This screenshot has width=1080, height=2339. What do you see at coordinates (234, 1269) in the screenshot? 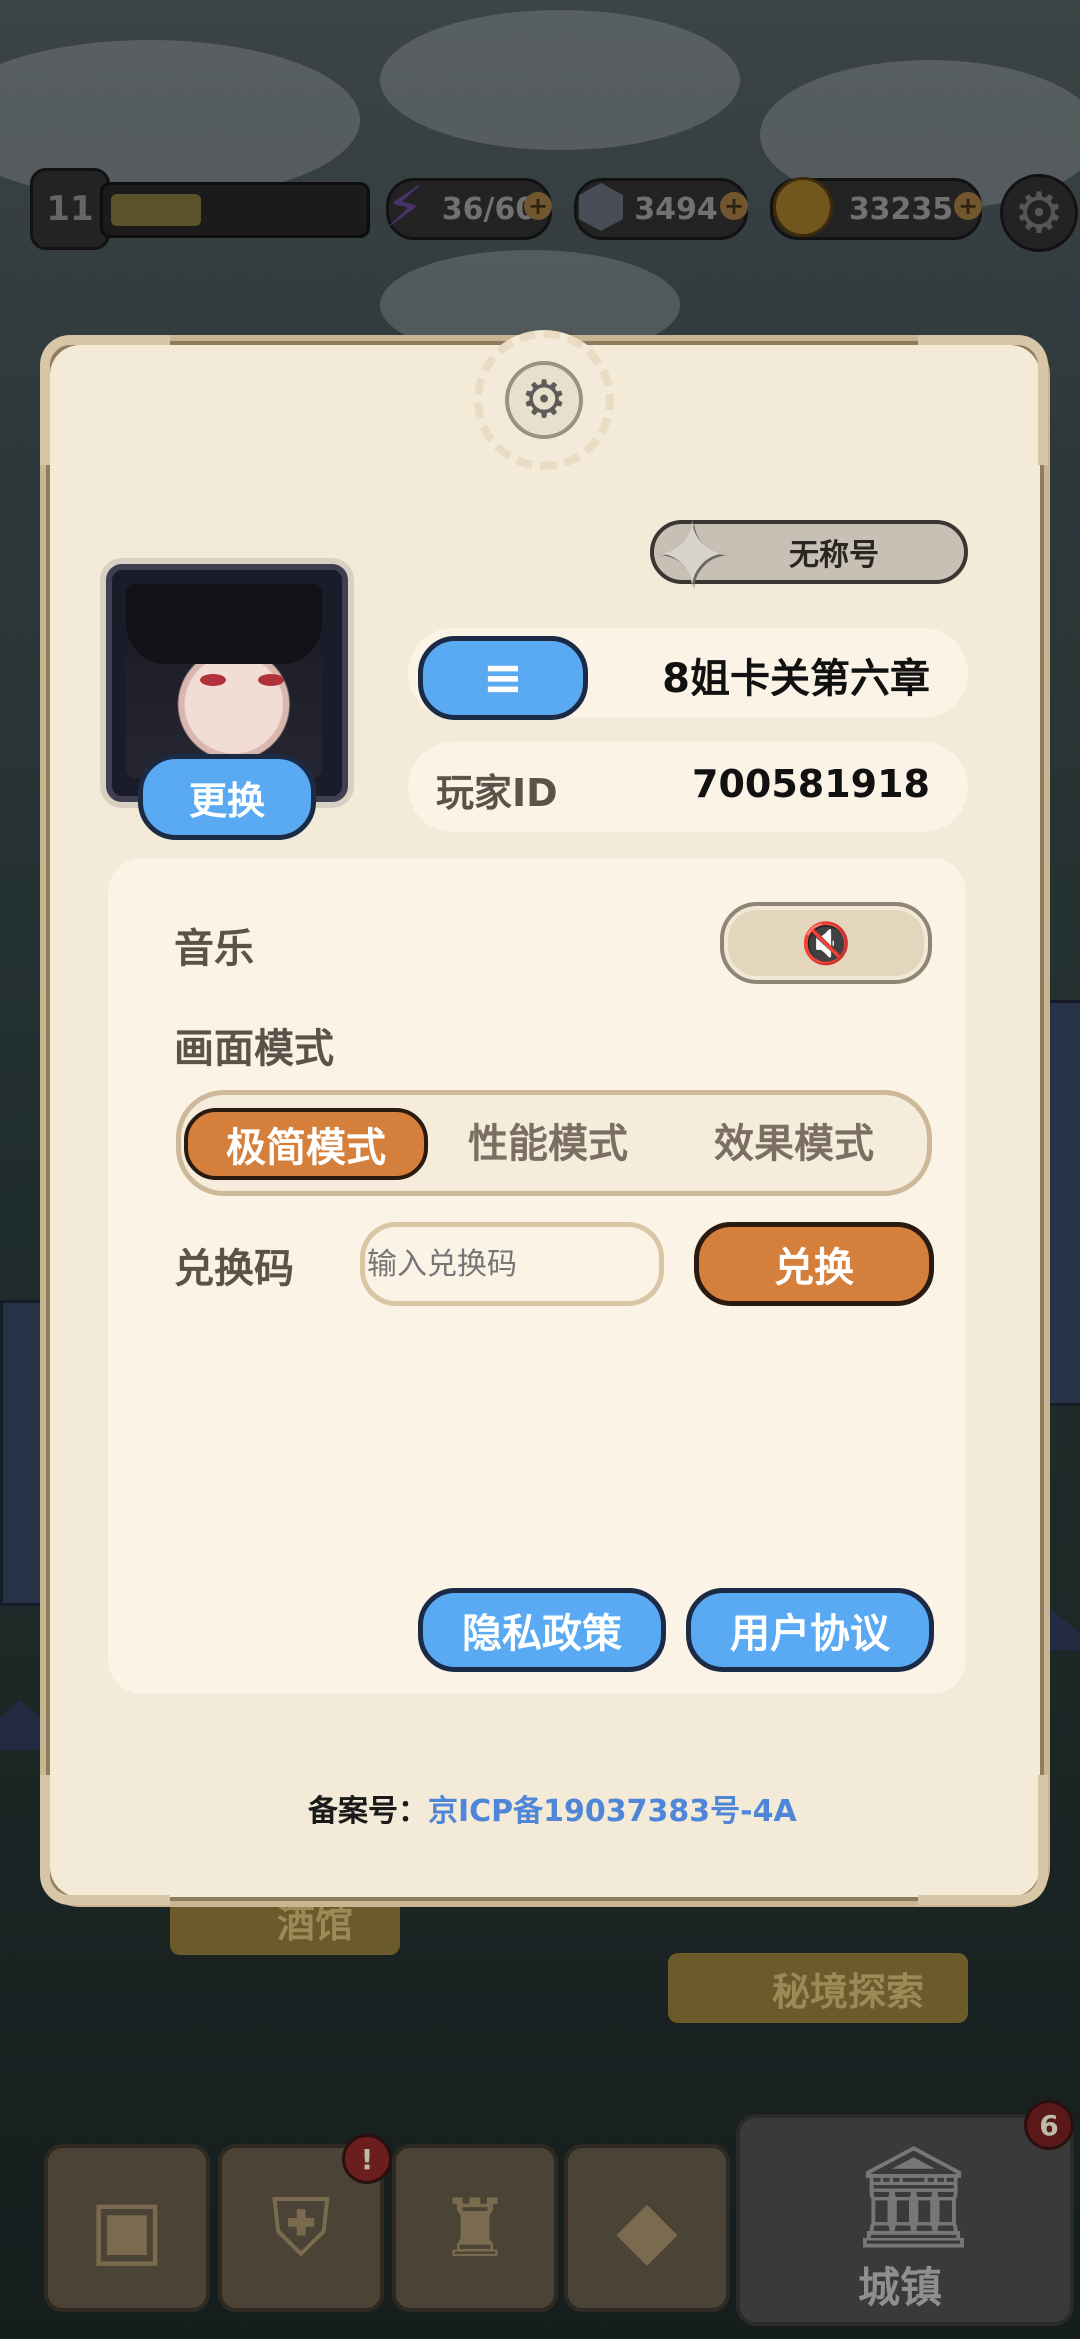
I see `redeem-code-label: 兑换码` at bounding box center [234, 1269].